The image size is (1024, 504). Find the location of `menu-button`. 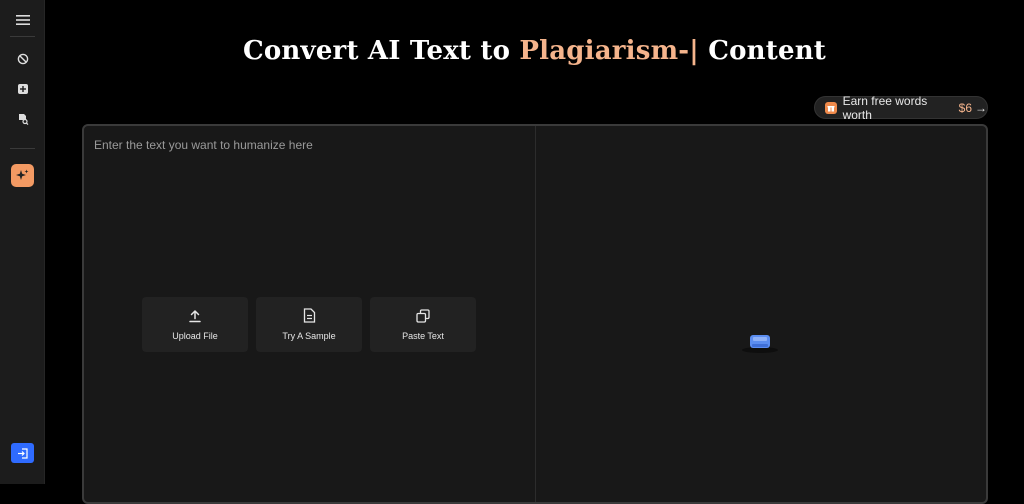

menu-button is located at coordinates (22, 19).